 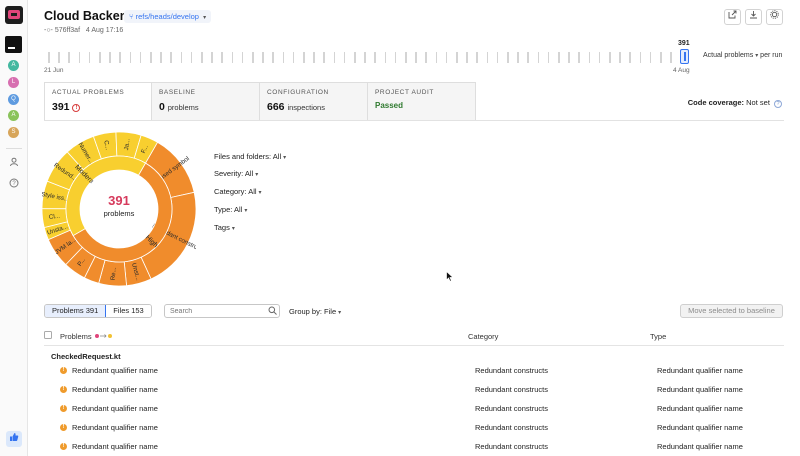 What do you see at coordinates (731, 311) in the screenshot?
I see `move-to-baseline-button: Move selected to baseline` at bounding box center [731, 311].